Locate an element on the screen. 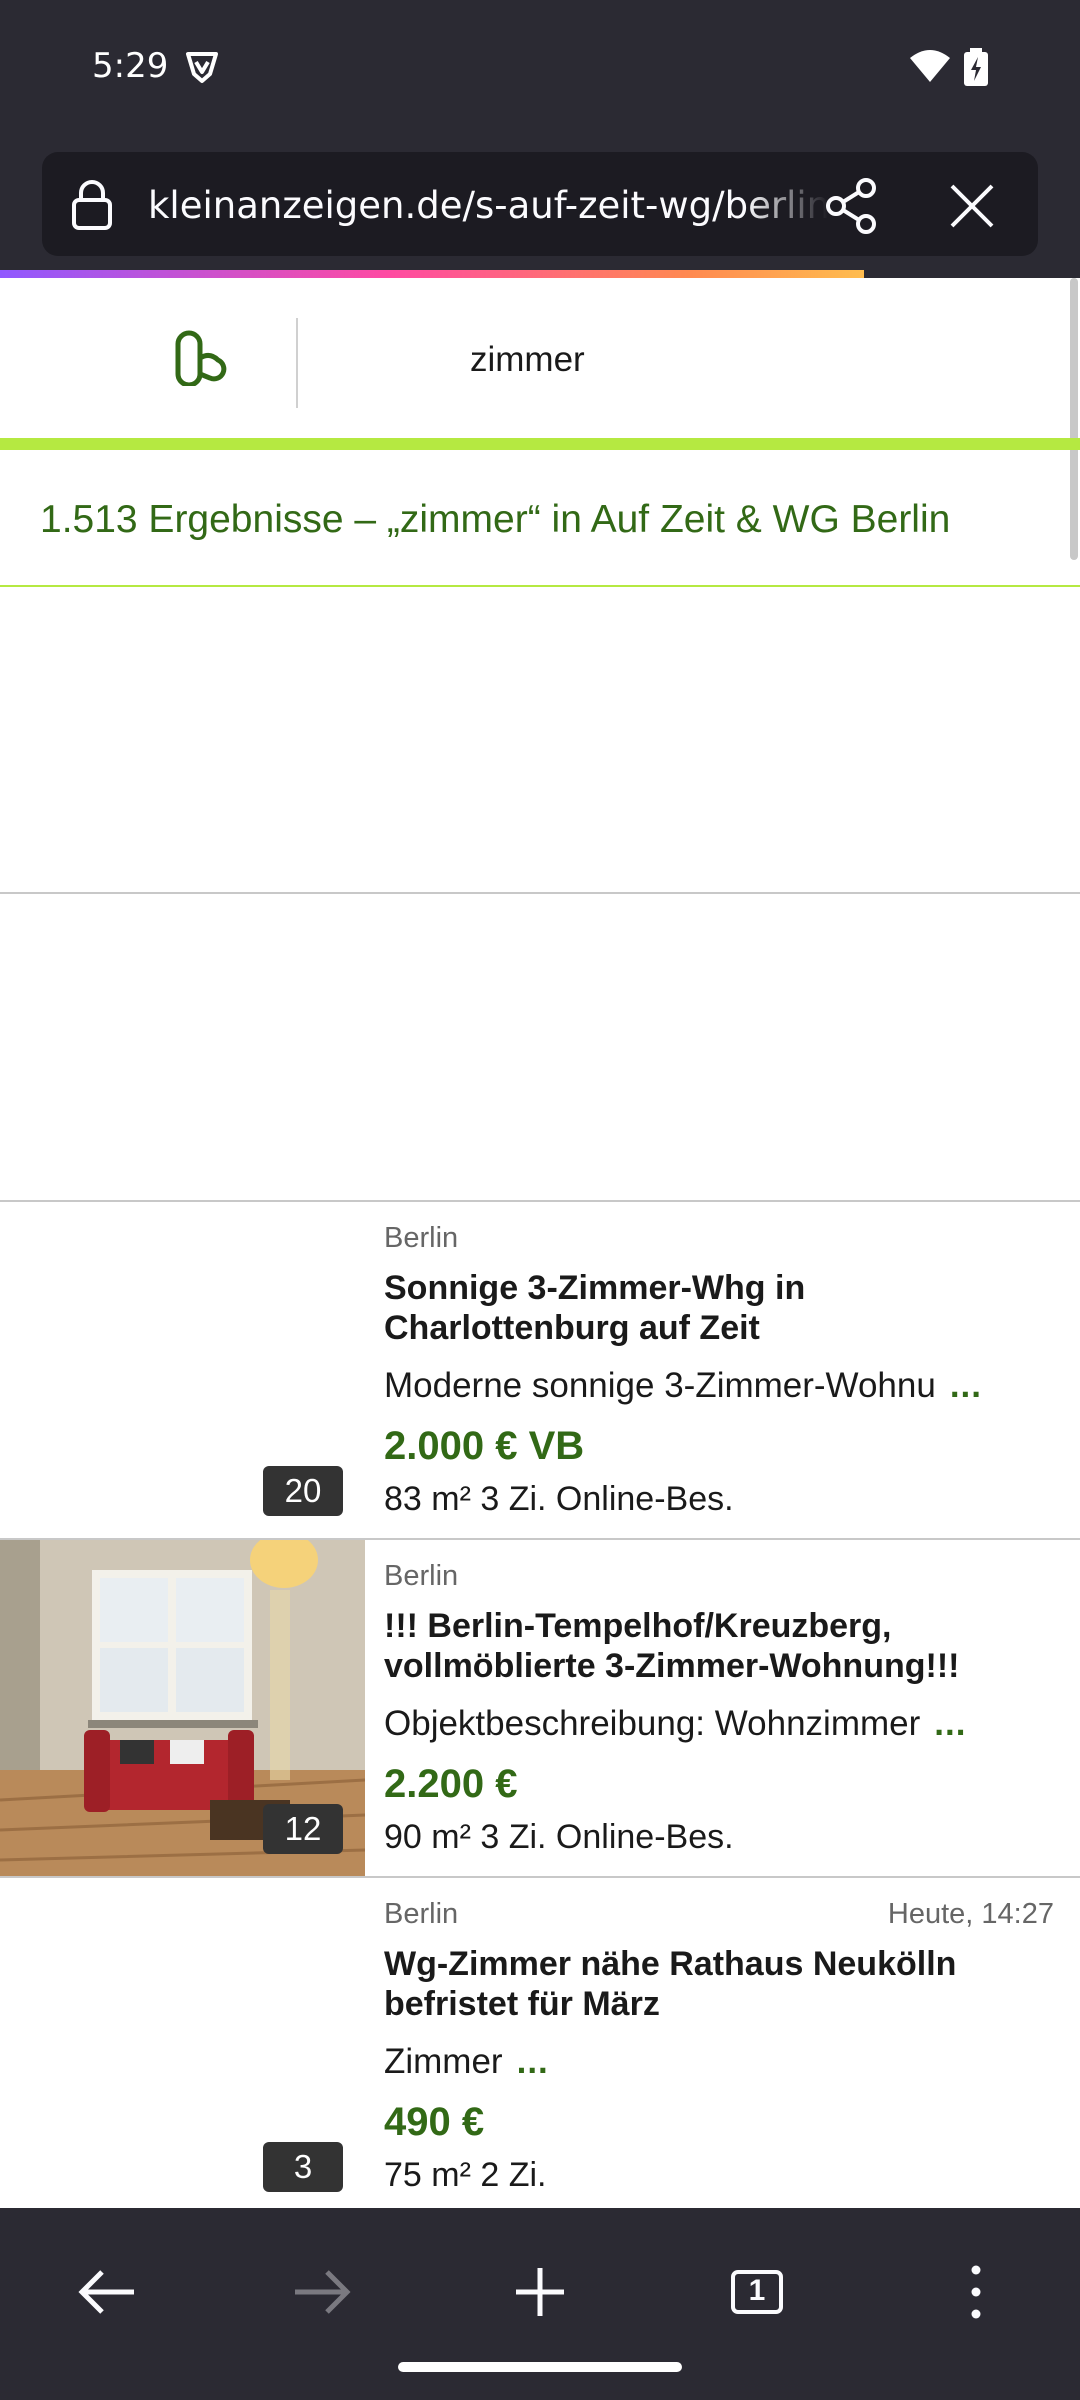  listing-price: 2.200 € is located at coordinates (451, 1784).